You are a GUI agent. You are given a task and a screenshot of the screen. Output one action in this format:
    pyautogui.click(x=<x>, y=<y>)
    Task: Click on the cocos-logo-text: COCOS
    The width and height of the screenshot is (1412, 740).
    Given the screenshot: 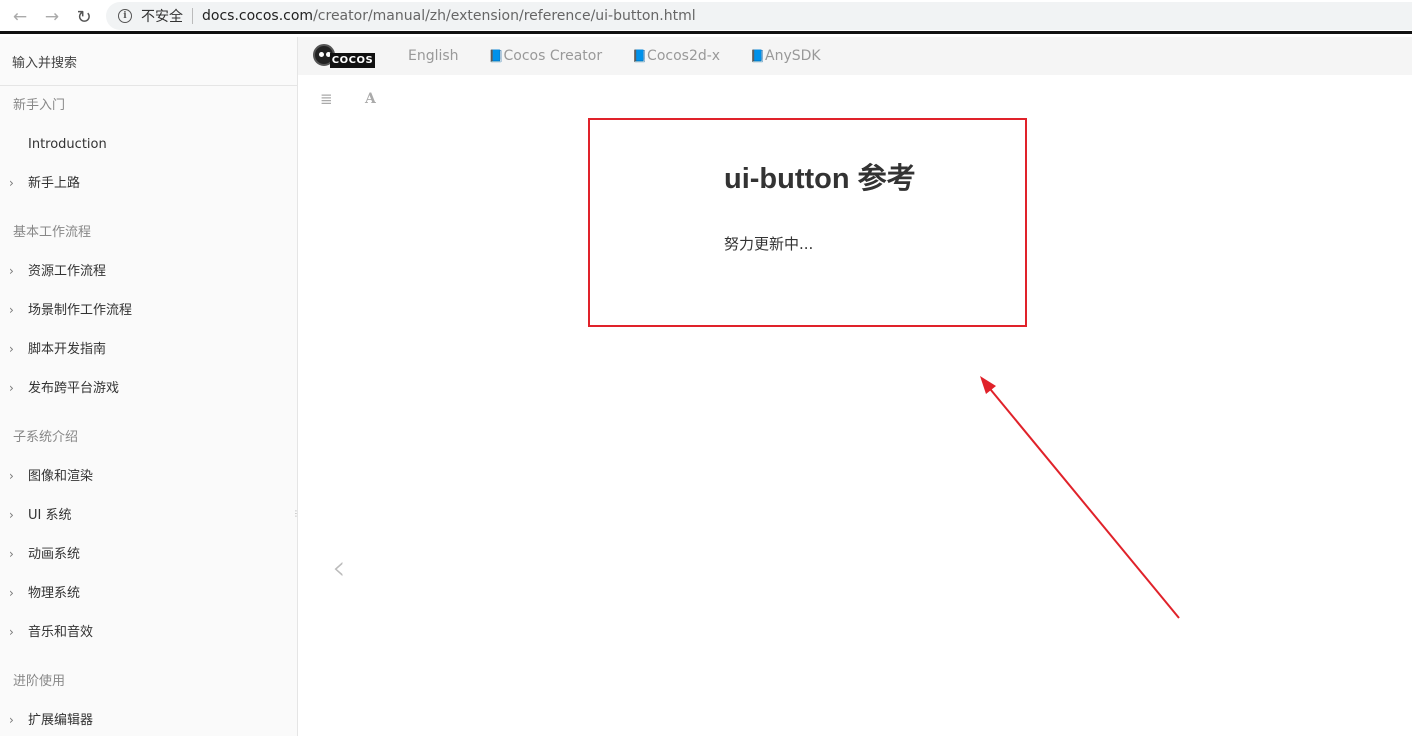 What is the action you would take?
    pyautogui.click(x=352, y=60)
    